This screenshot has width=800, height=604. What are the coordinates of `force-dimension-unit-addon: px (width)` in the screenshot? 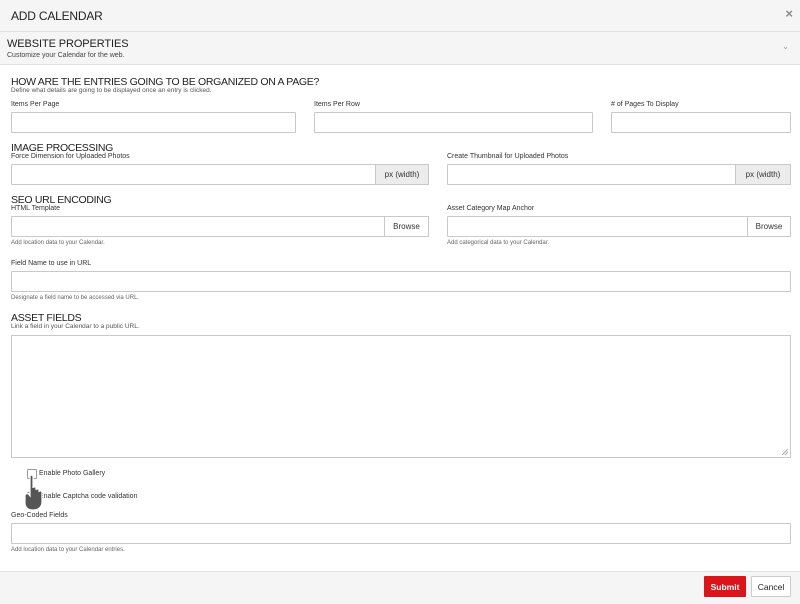 It's located at (402, 174).